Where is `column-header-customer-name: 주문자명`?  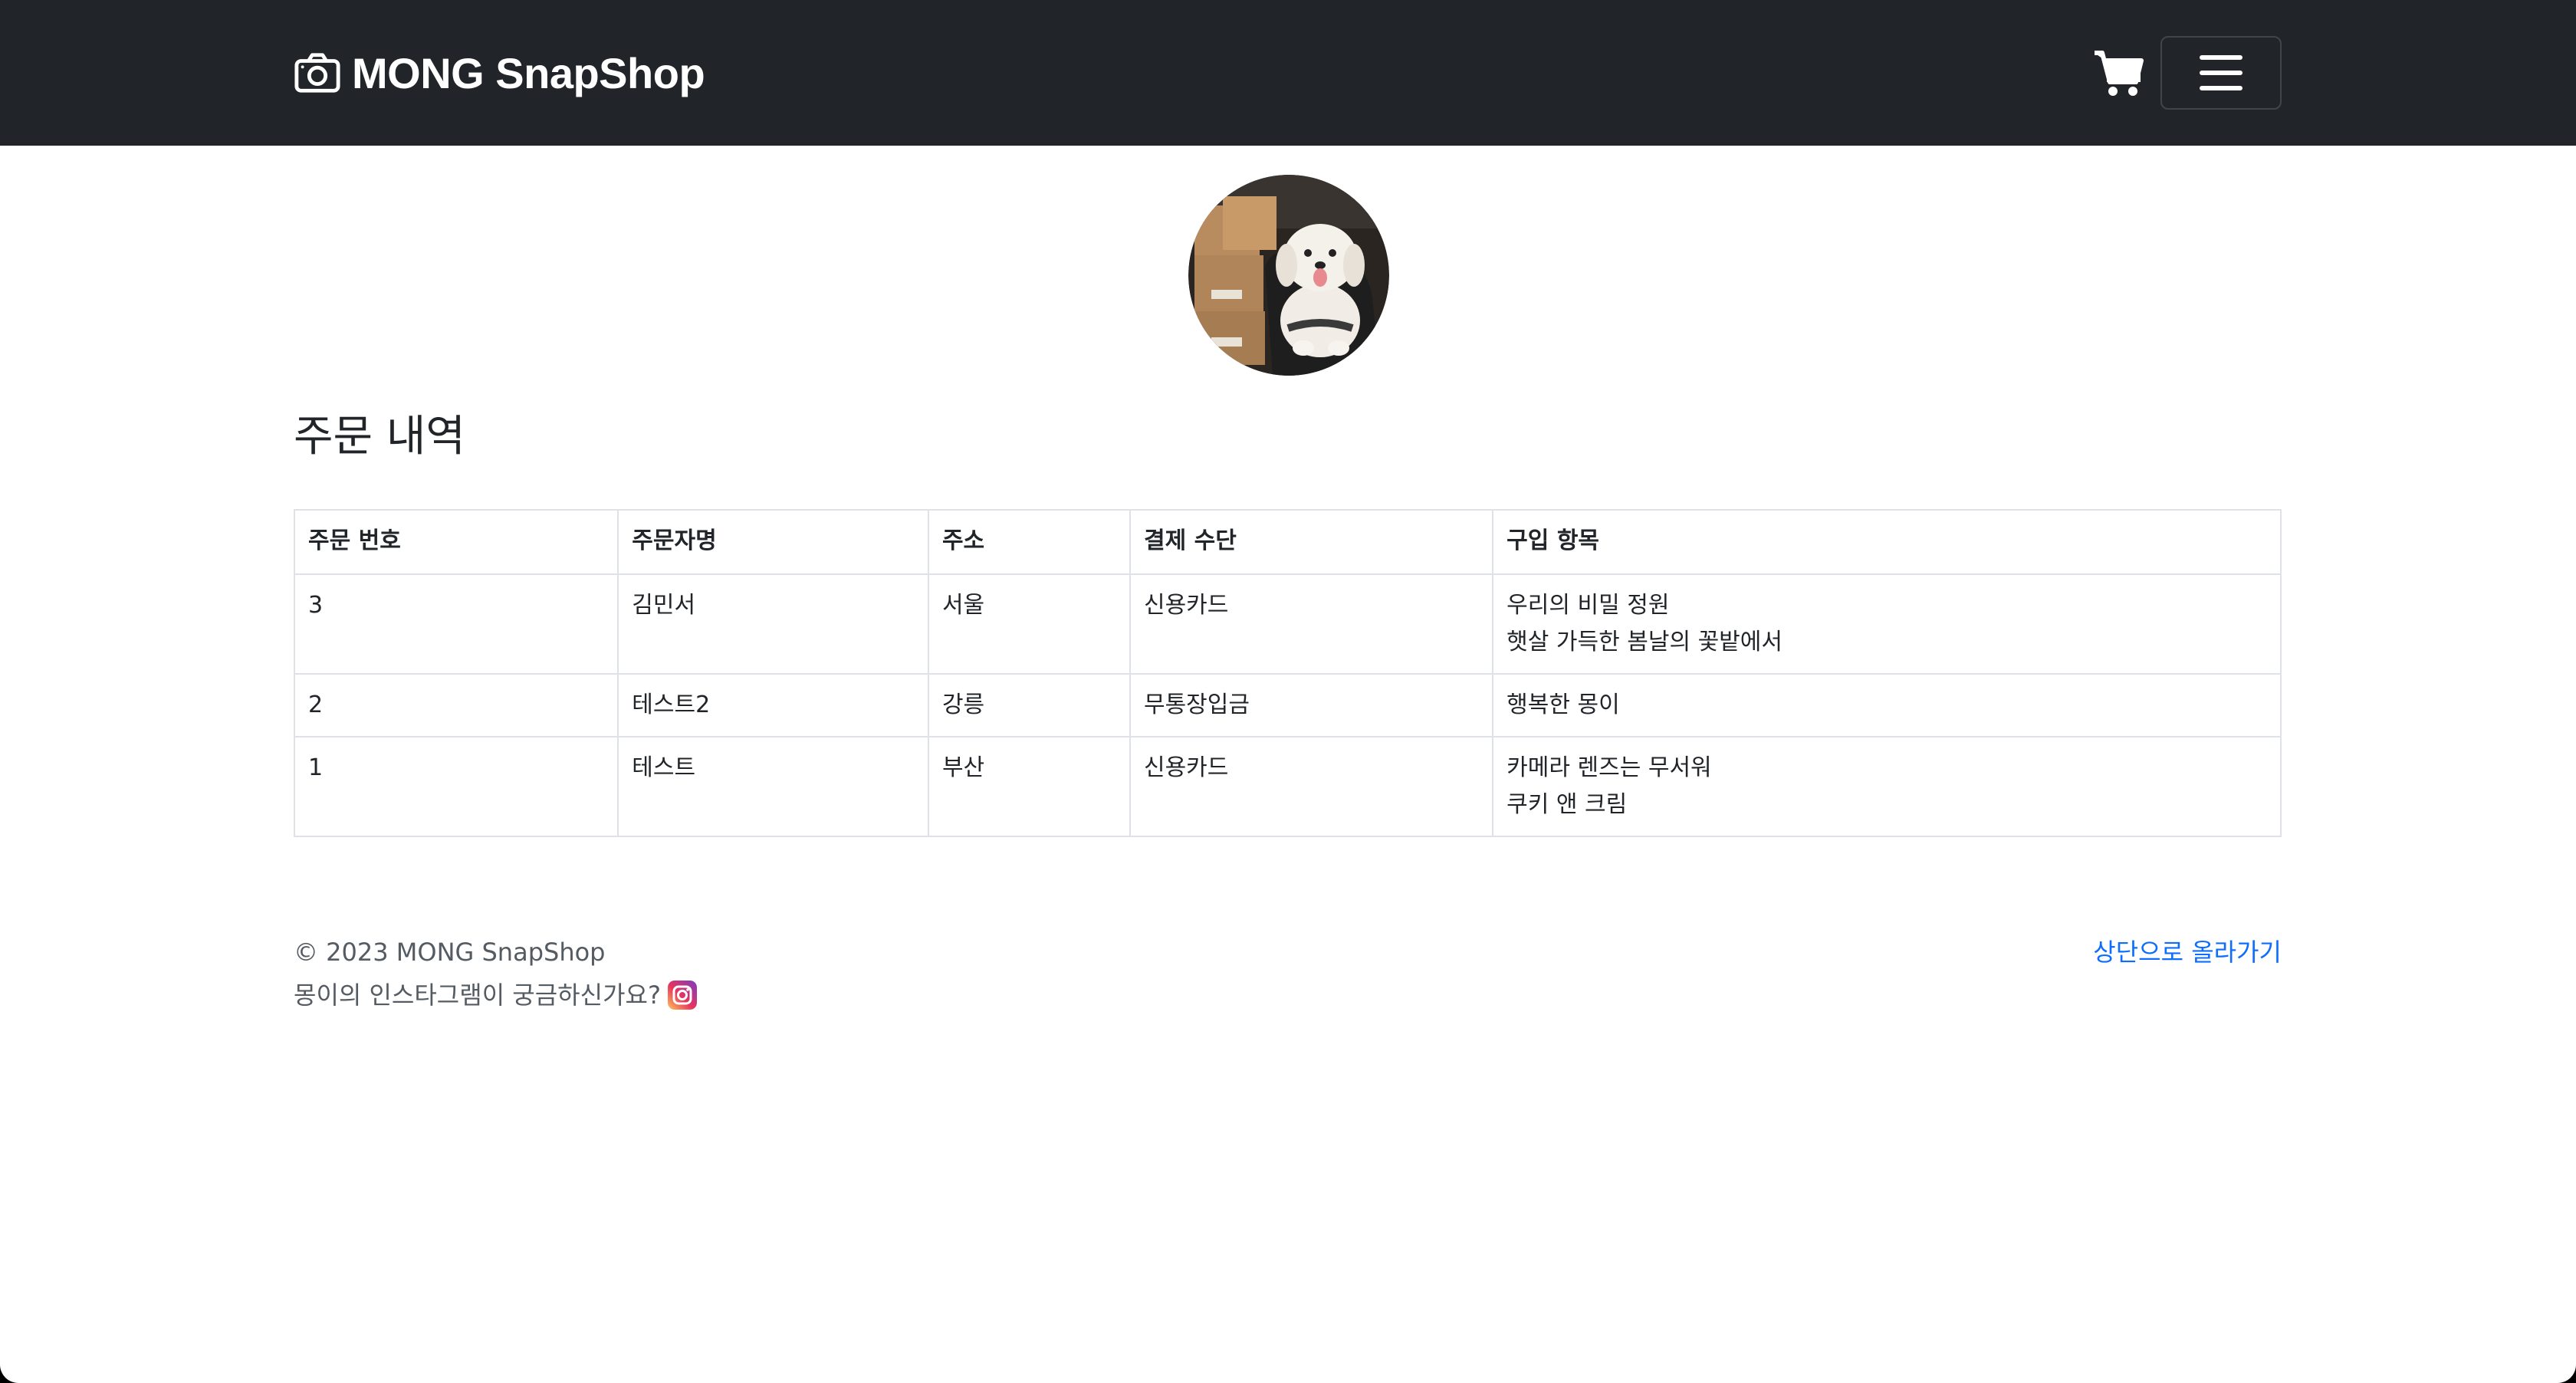 column-header-customer-name: 주문자명 is located at coordinates (773, 542).